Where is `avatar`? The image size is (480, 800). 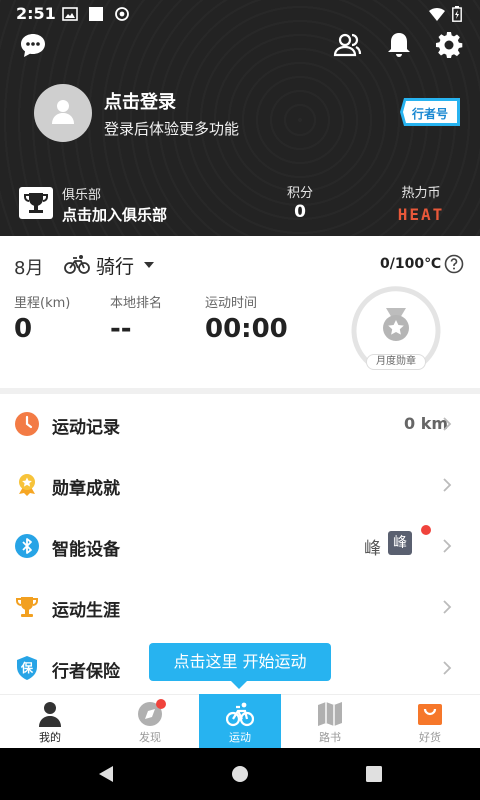 avatar is located at coordinates (63, 113).